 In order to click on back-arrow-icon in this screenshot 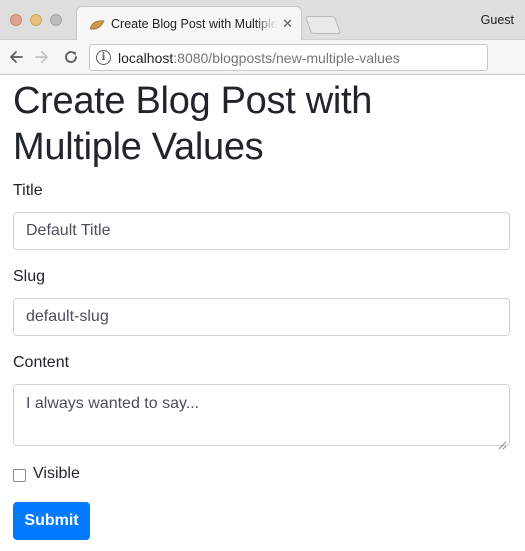, I will do `click(16, 57)`.